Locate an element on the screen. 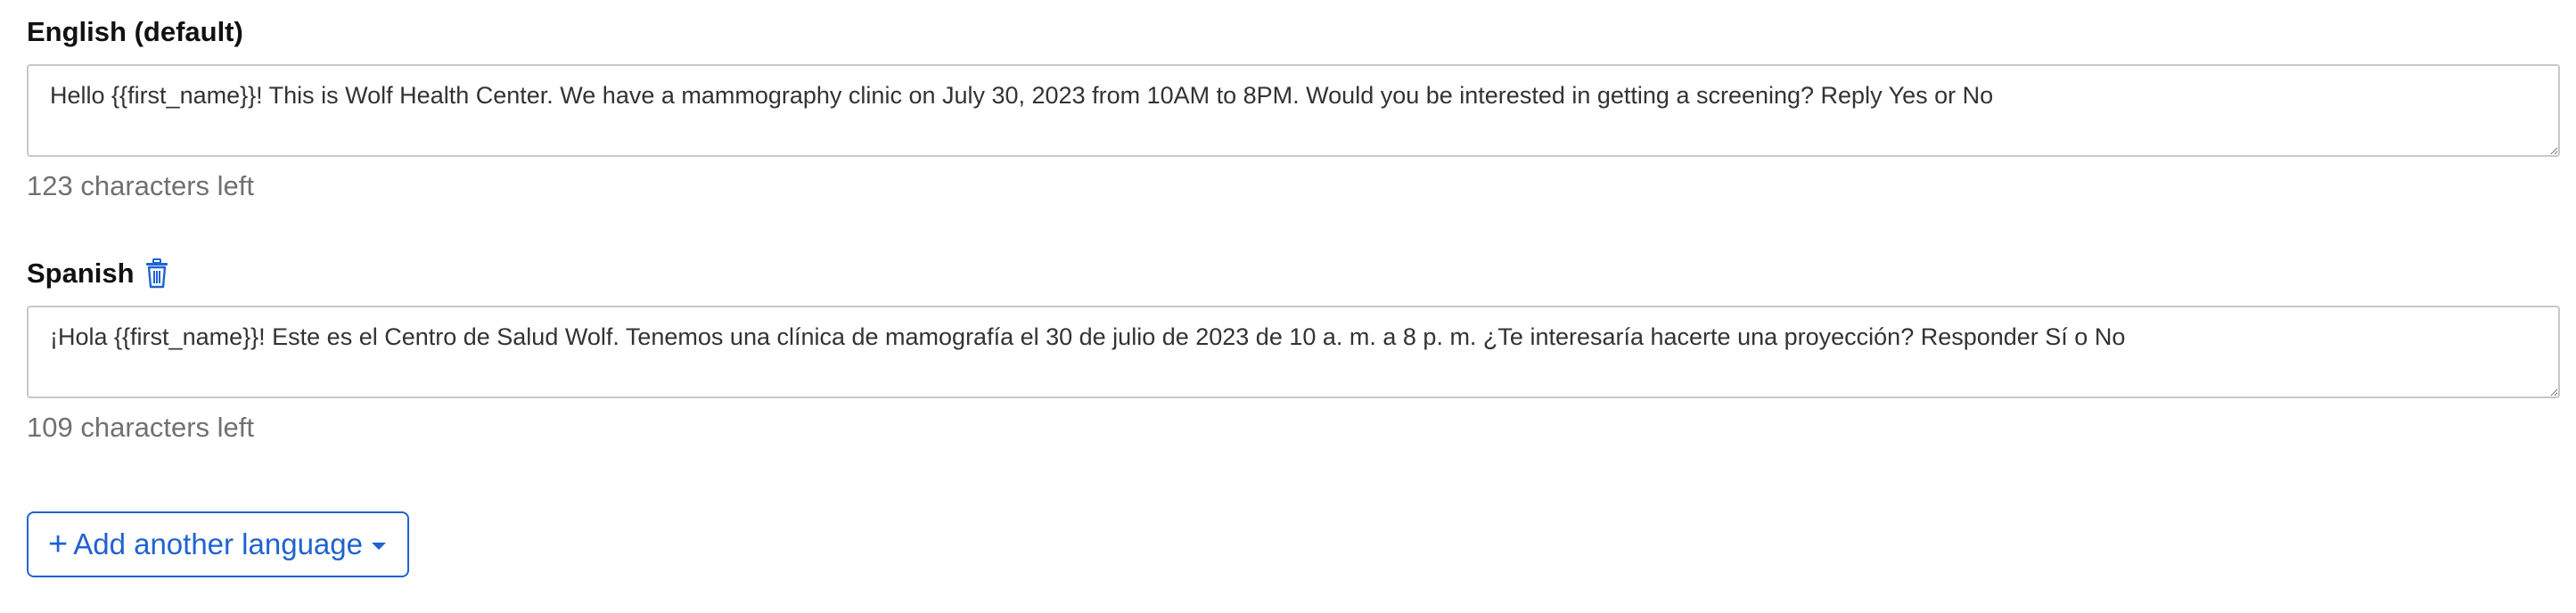 The image size is (2576, 613). language-label: Spanish is located at coordinates (81, 273).